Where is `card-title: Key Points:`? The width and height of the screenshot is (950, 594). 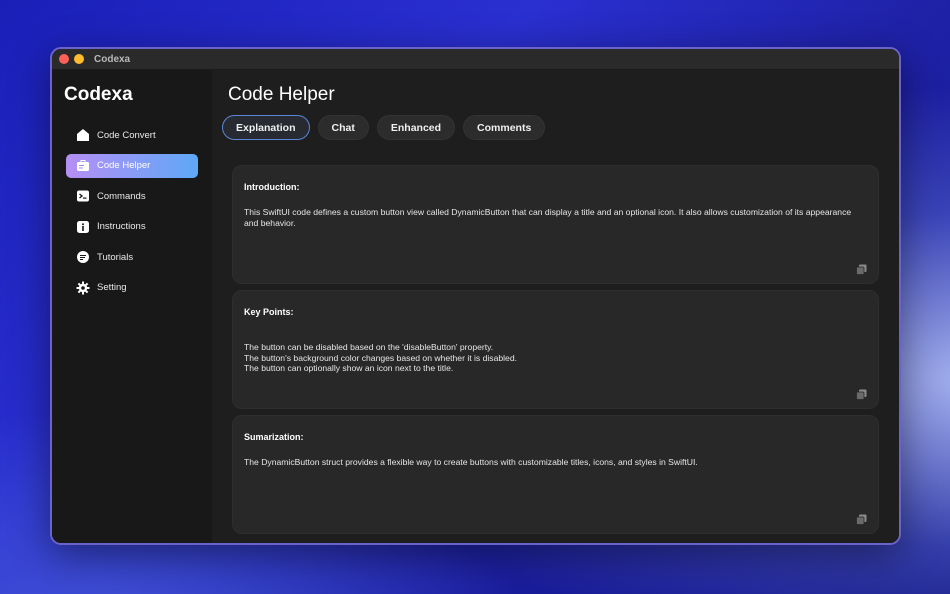 card-title: Key Points: is located at coordinates (269, 312).